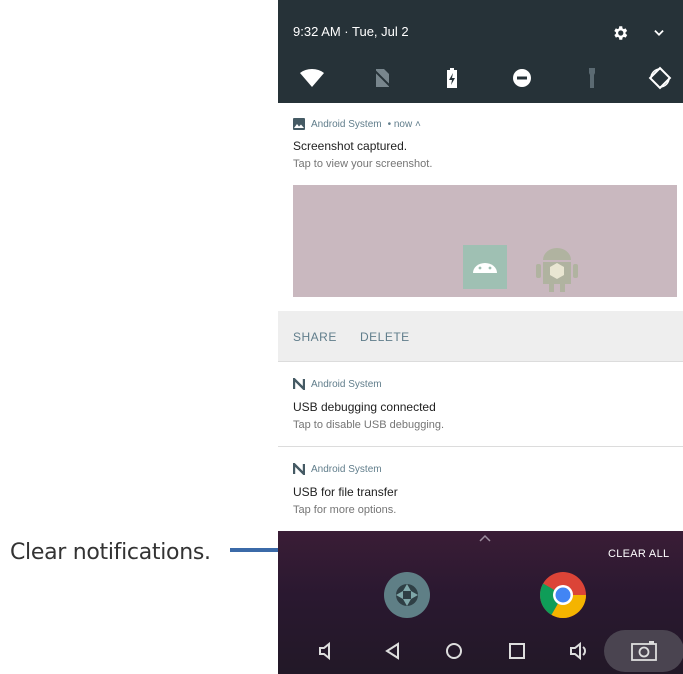 Image resolution: width=683 pixels, height=674 pixels. Describe the element at coordinates (485, 241) in the screenshot. I see `screenshot-preview` at that location.